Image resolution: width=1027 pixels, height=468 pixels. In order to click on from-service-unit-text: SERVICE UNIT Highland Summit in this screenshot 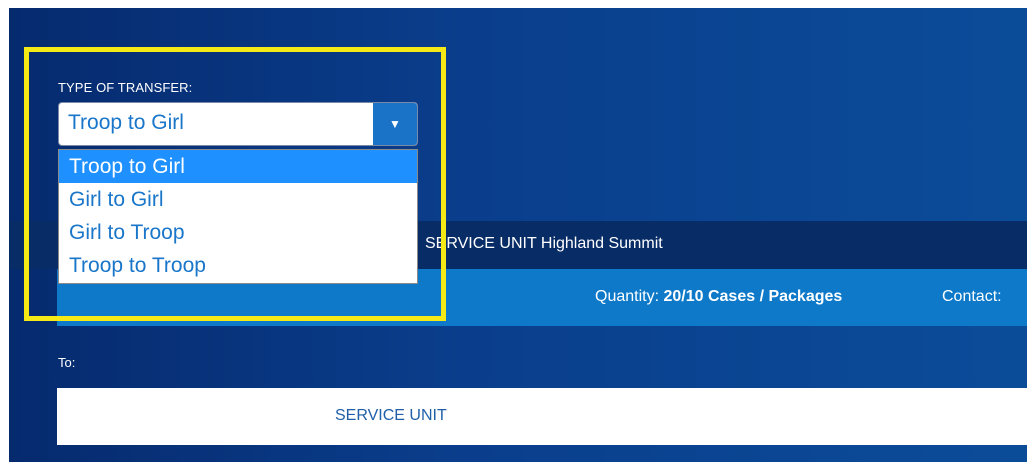, I will do `click(544, 243)`.